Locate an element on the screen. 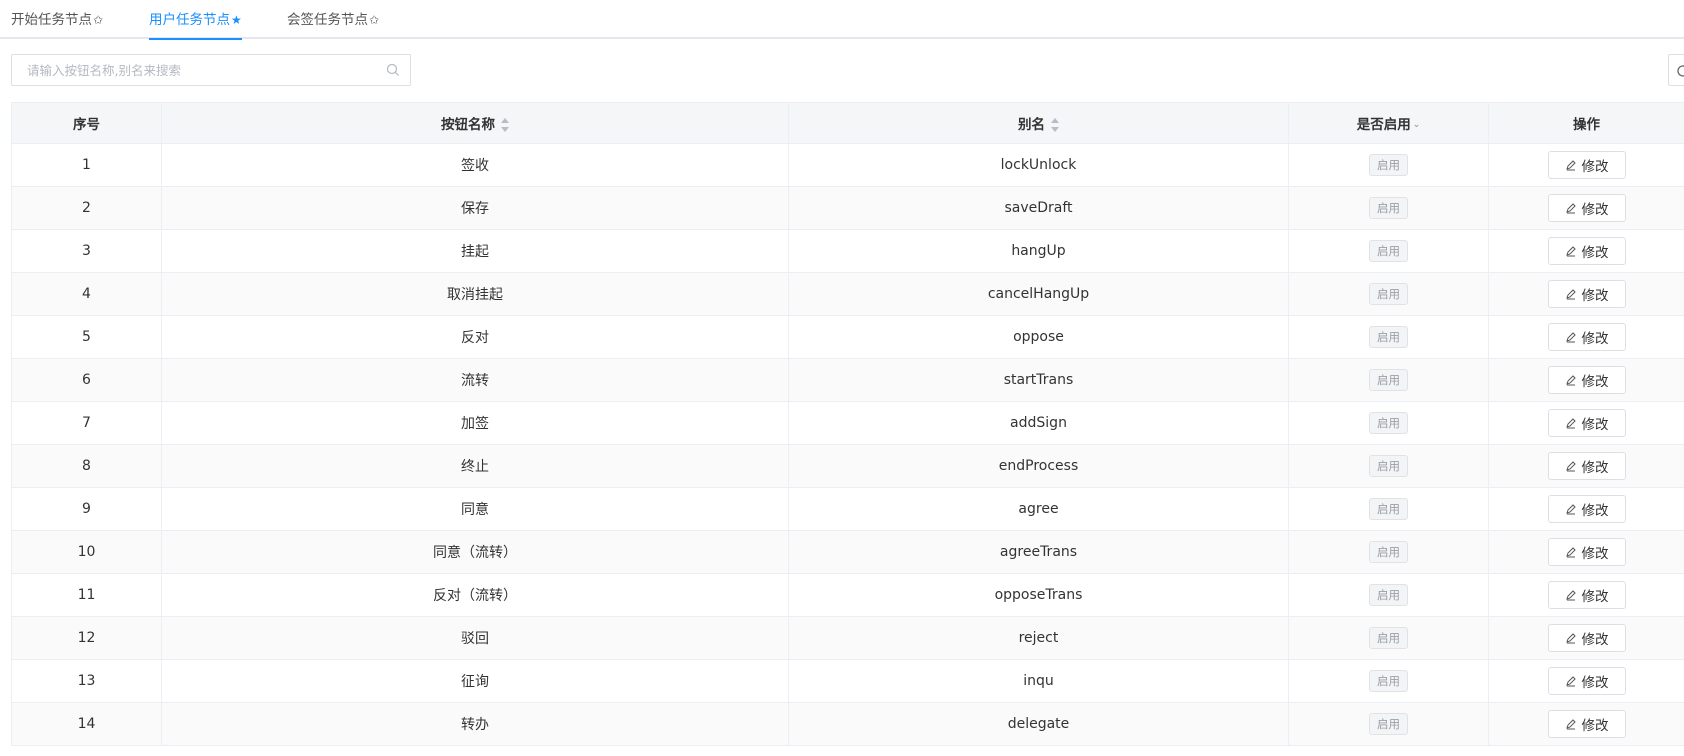 This screenshot has height=756, width=1684. cell-button-name: 同意（流转） is located at coordinates (475, 552).